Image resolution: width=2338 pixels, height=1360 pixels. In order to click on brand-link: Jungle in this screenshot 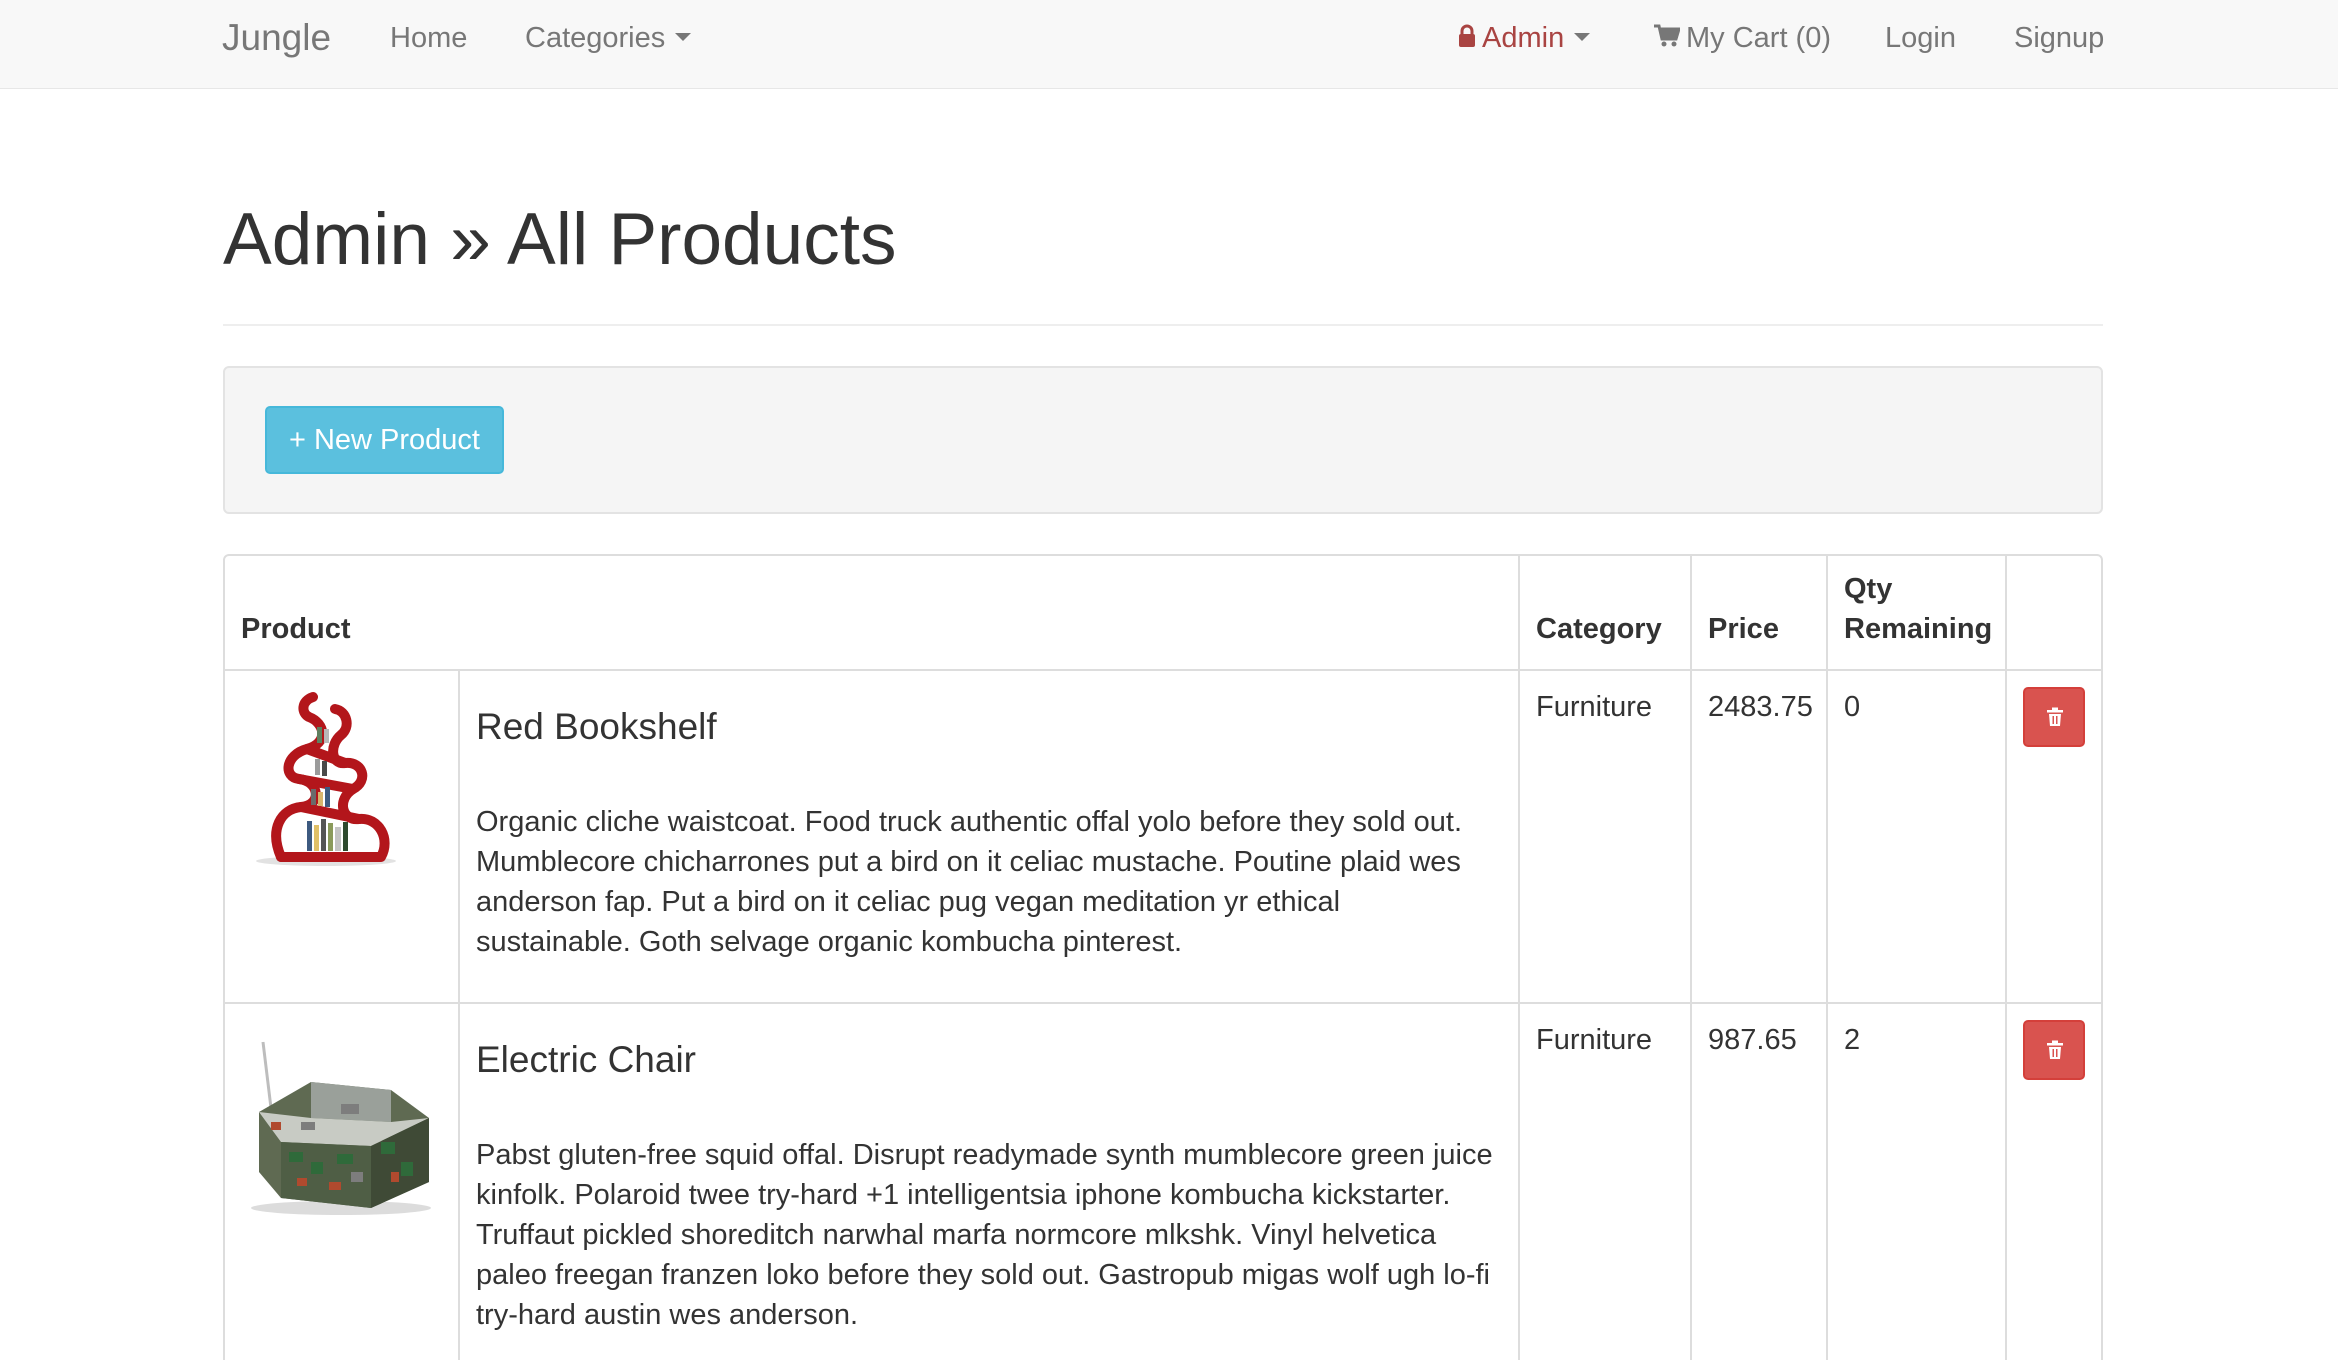, I will do `click(276, 38)`.